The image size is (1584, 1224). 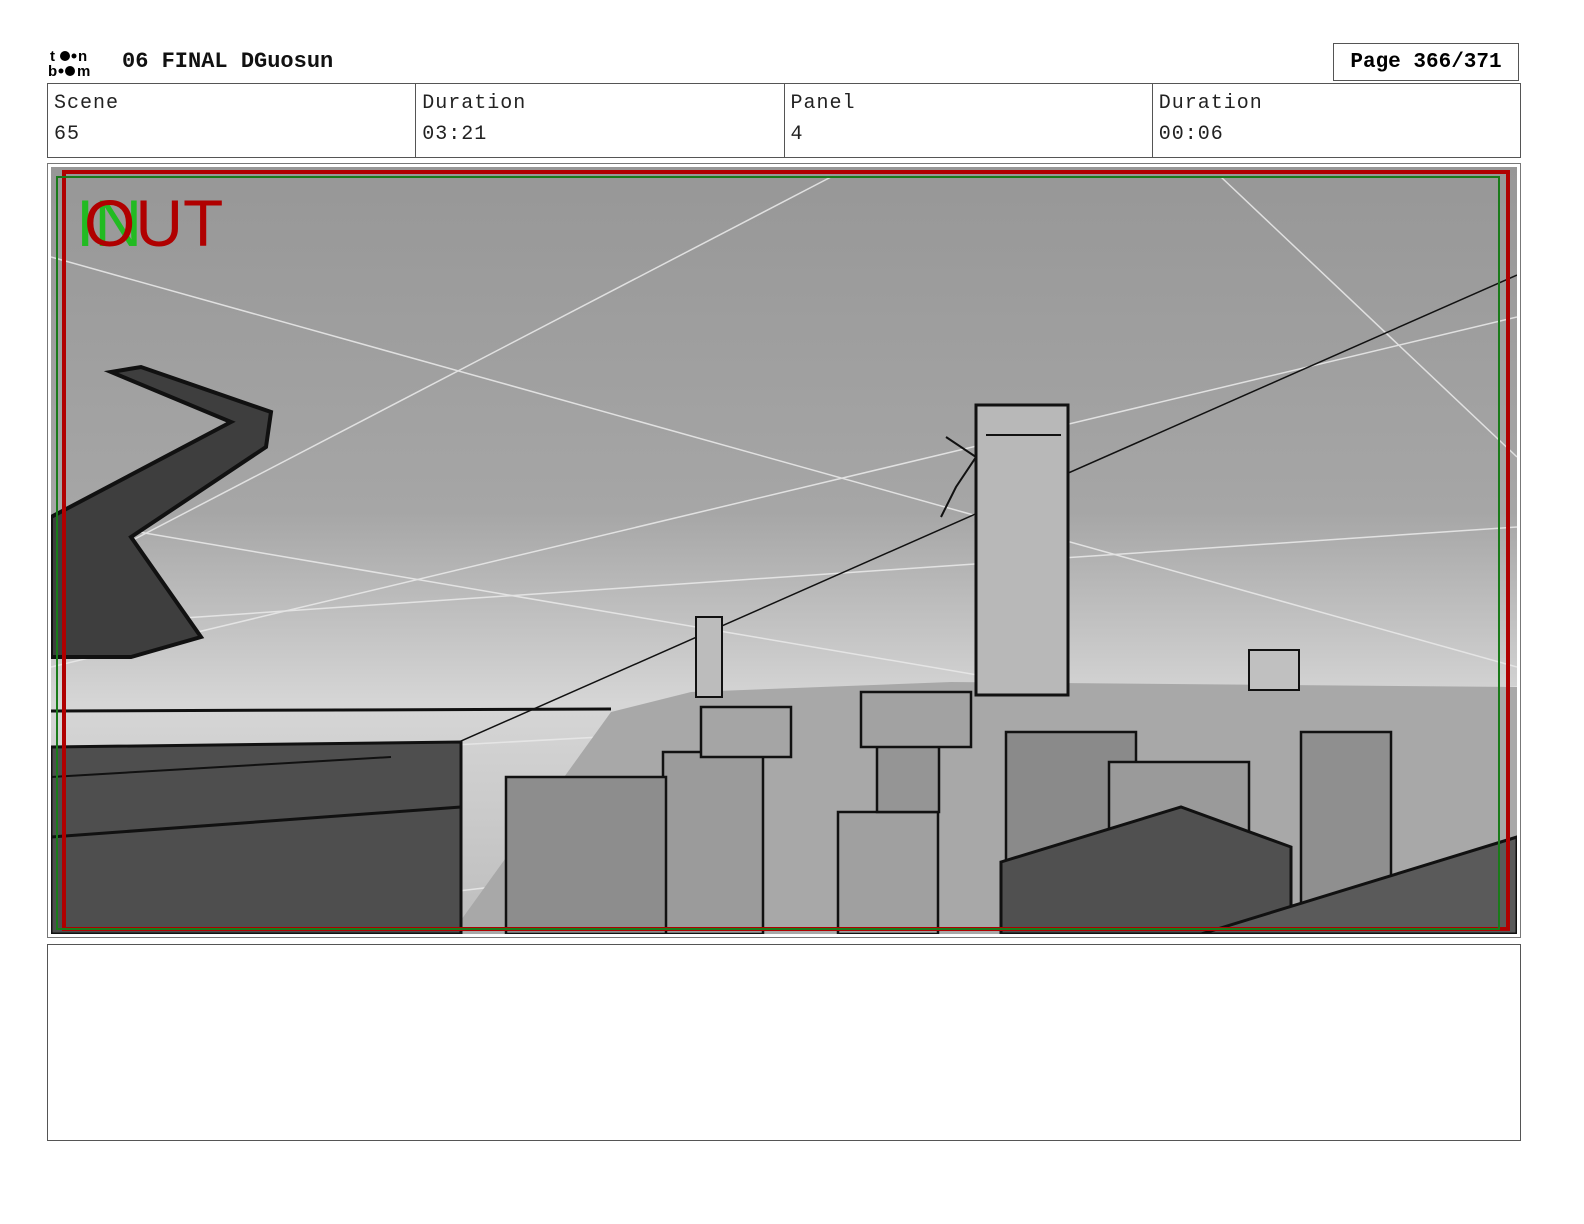 I want to click on document-title: 06 FINAL DGuosun, so click(x=228, y=61).